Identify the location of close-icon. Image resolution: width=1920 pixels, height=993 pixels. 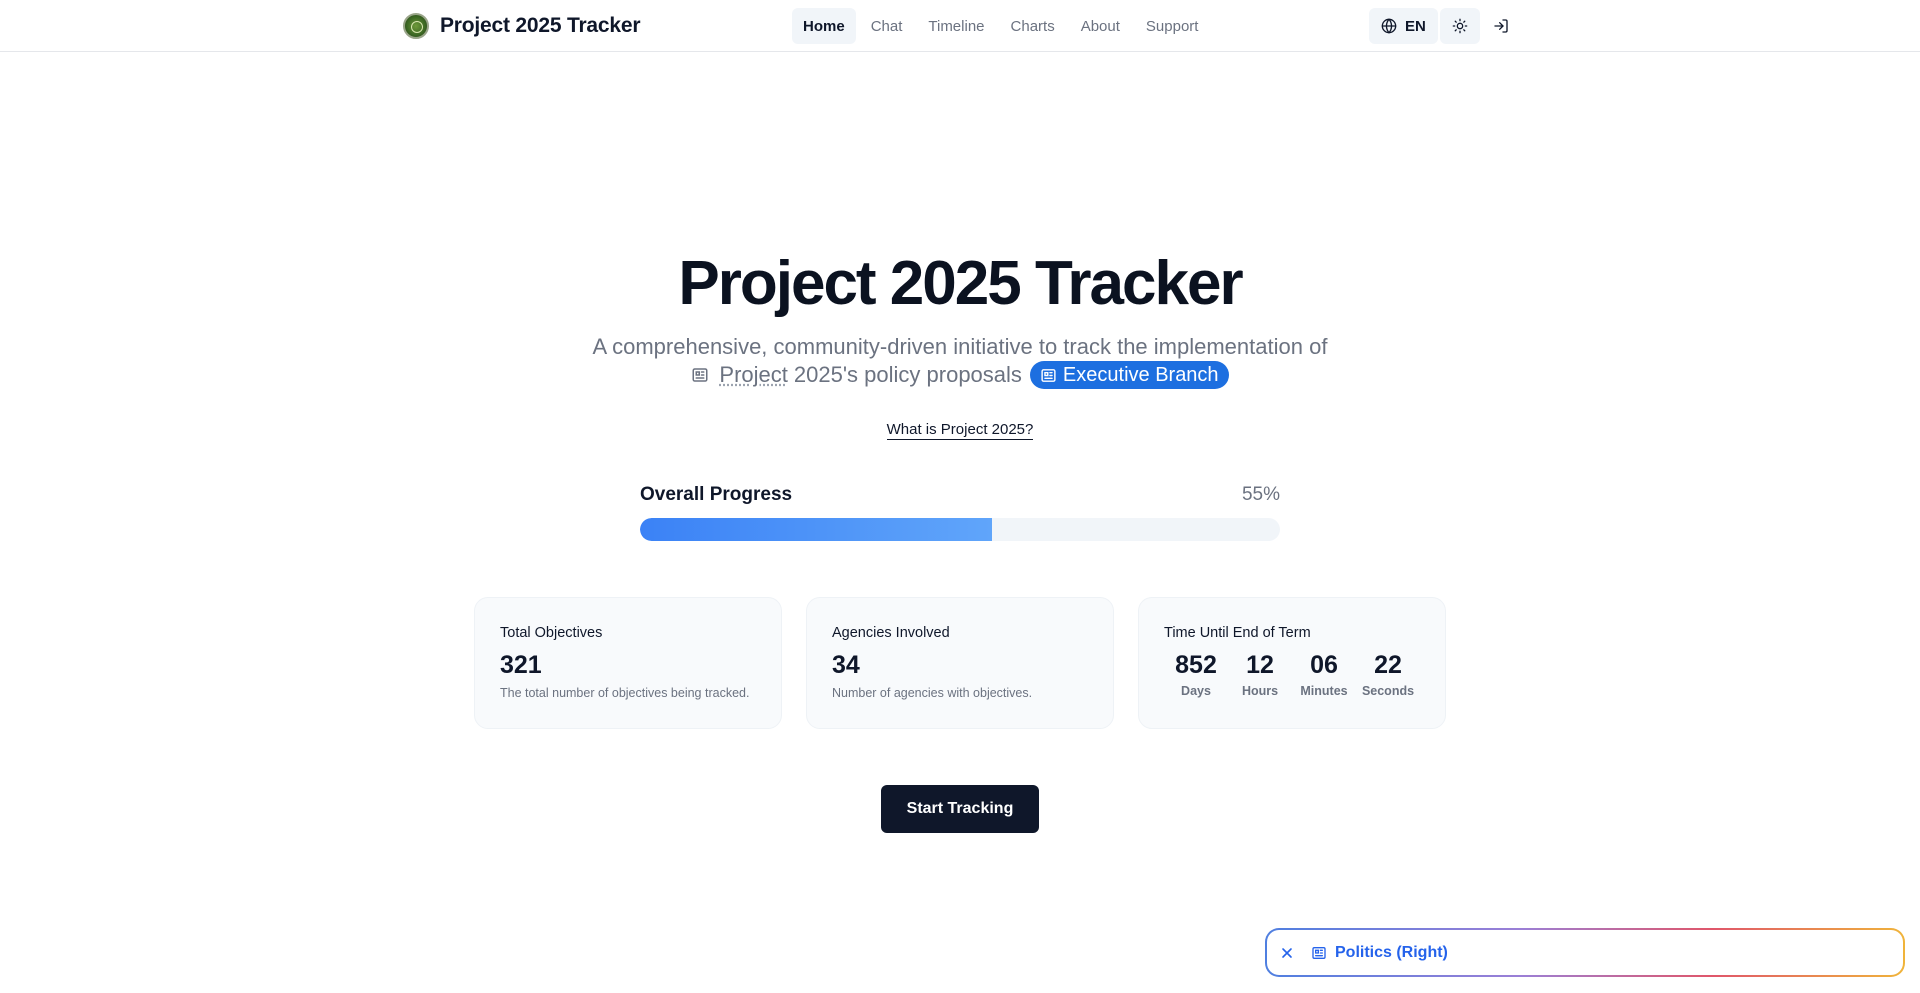
(1287, 953).